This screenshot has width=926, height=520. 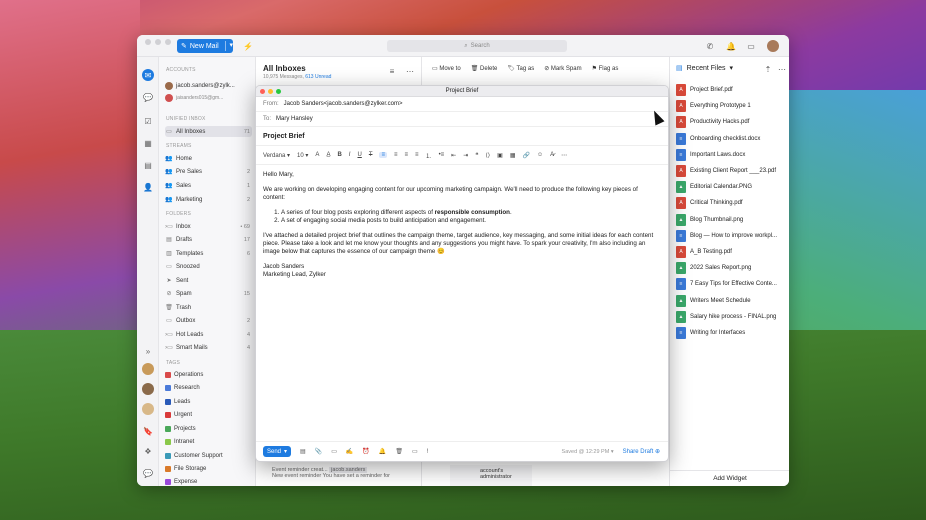 What do you see at coordinates (148, 187) in the screenshot?
I see `contacts-icon: 👤` at bounding box center [148, 187].